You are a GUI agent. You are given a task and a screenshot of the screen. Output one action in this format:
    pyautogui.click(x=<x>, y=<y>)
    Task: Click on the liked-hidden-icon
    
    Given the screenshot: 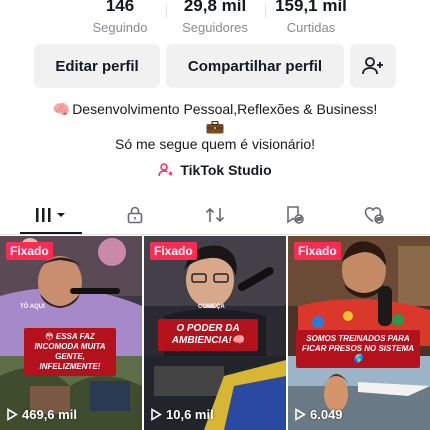 What is the action you would take?
    pyautogui.click(x=374, y=215)
    